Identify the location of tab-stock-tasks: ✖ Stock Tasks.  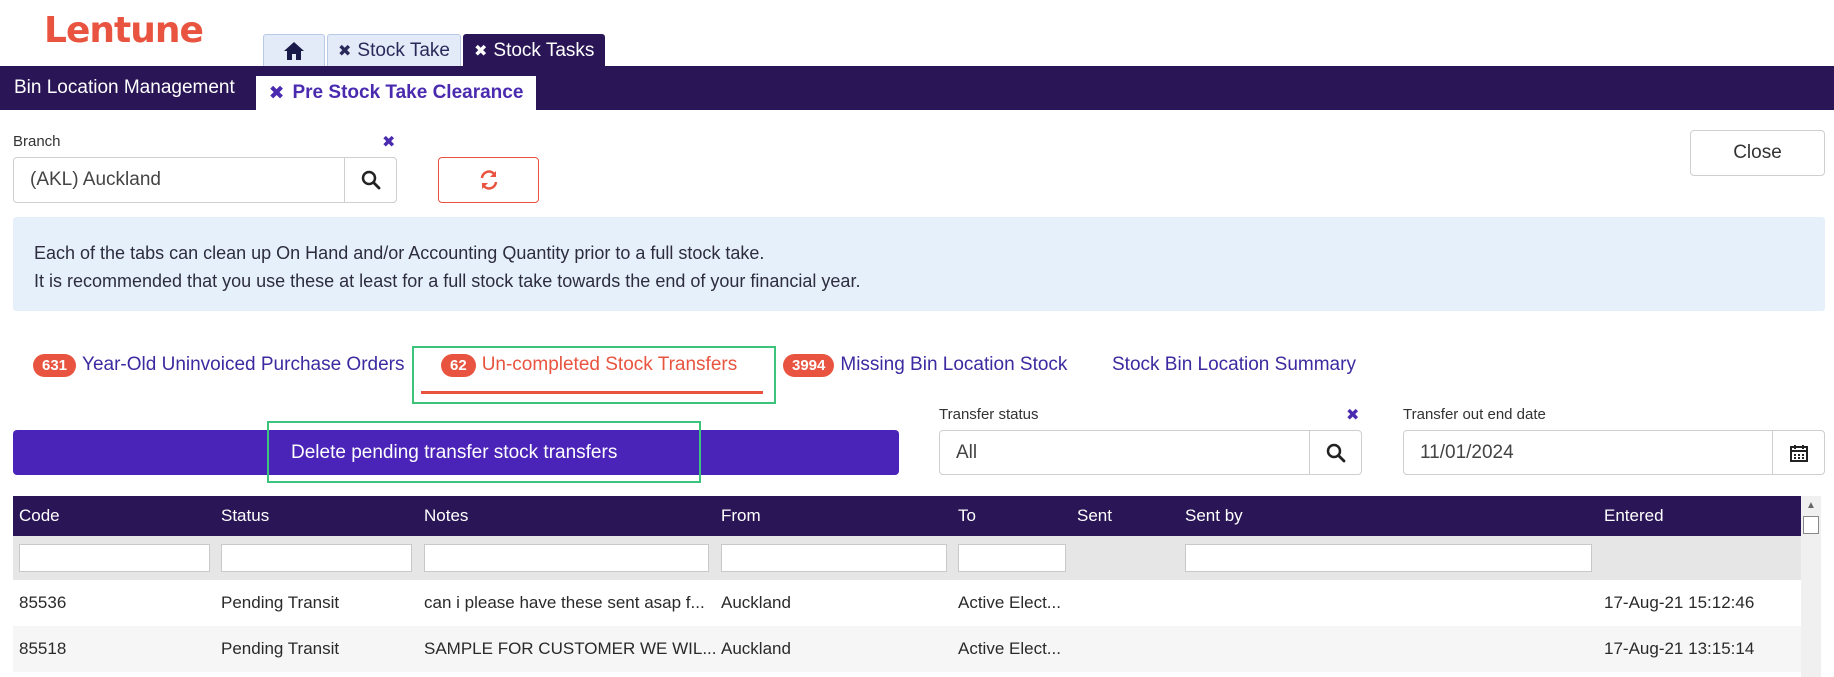
(534, 50).